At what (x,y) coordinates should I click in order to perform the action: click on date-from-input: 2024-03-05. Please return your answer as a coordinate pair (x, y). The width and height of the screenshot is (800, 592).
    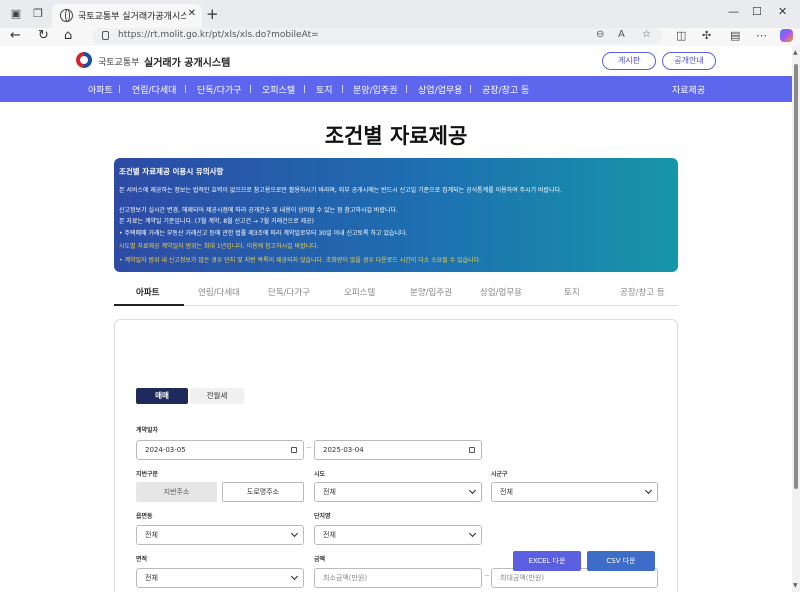
    Looking at the image, I should click on (220, 450).